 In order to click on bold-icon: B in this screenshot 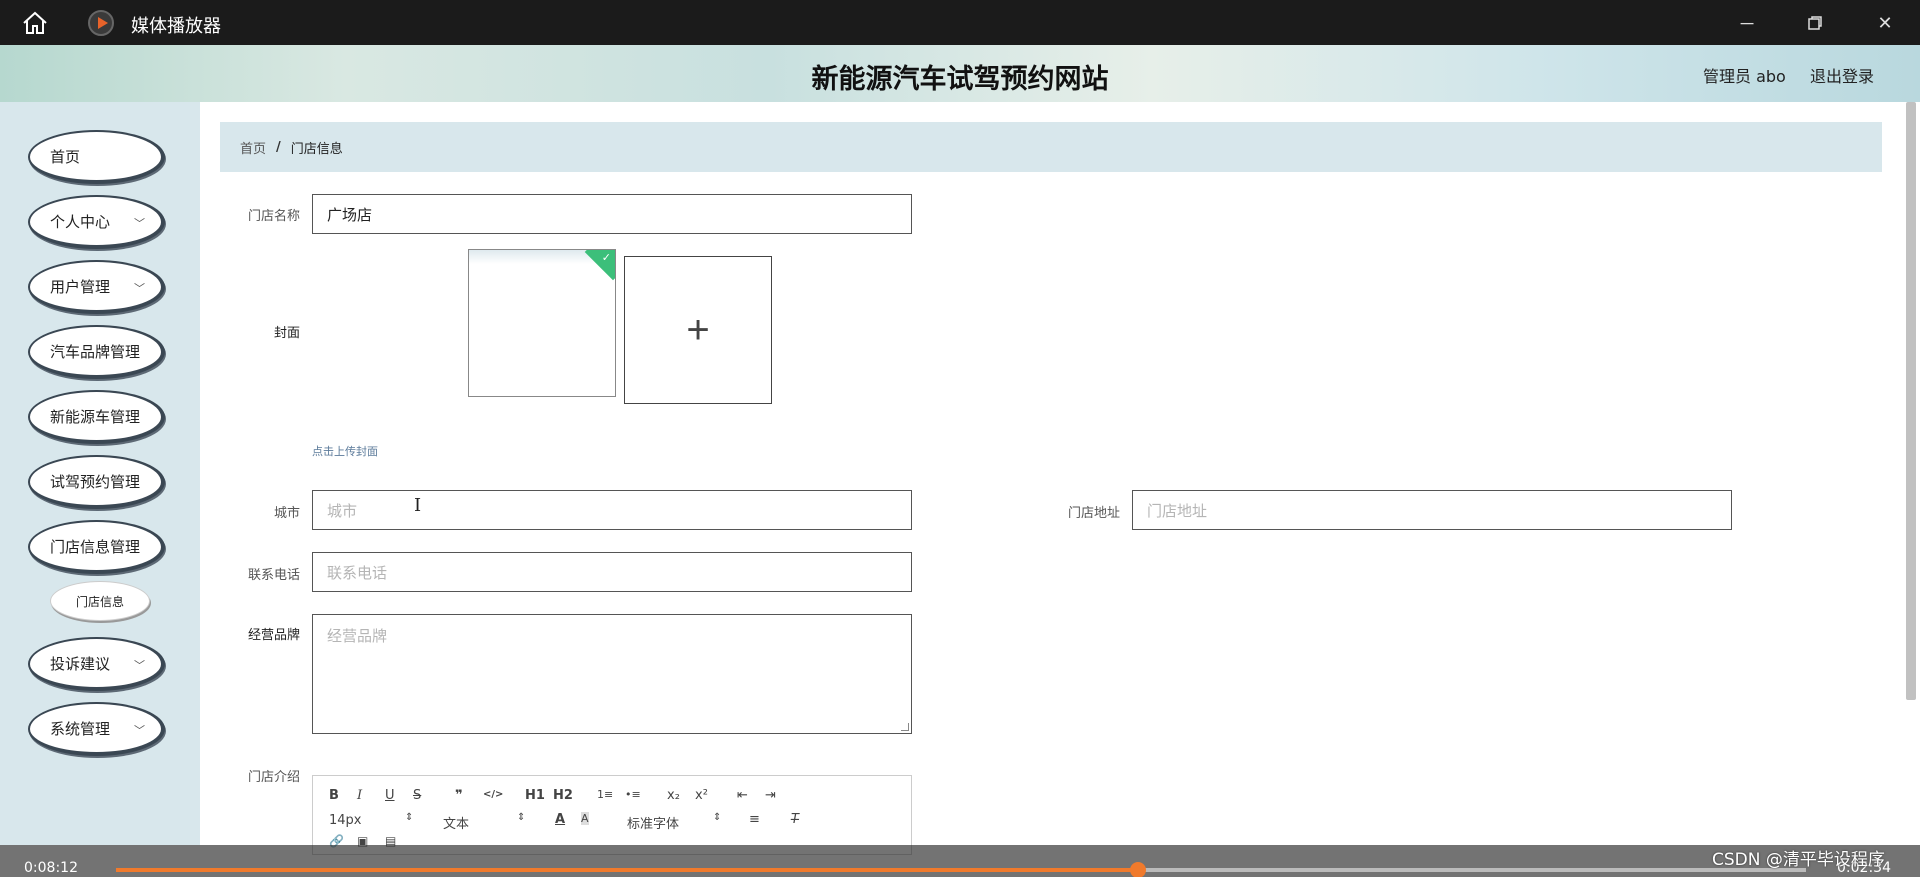, I will do `click(334, 795)`.